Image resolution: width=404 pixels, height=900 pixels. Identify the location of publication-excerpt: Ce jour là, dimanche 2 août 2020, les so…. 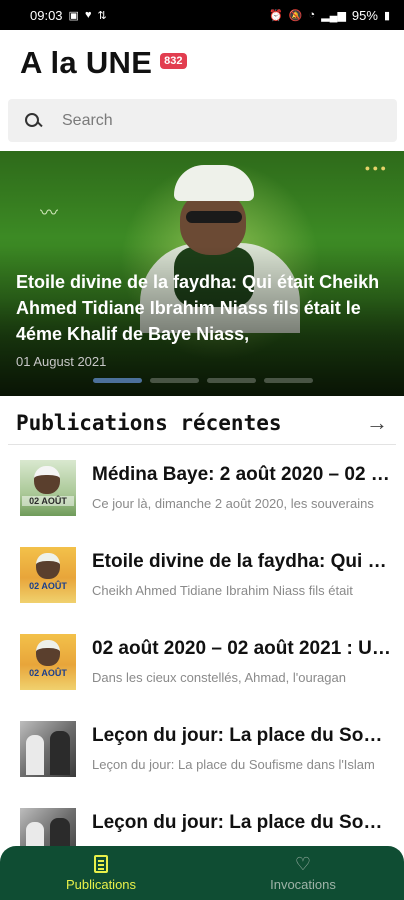
(233, 503).